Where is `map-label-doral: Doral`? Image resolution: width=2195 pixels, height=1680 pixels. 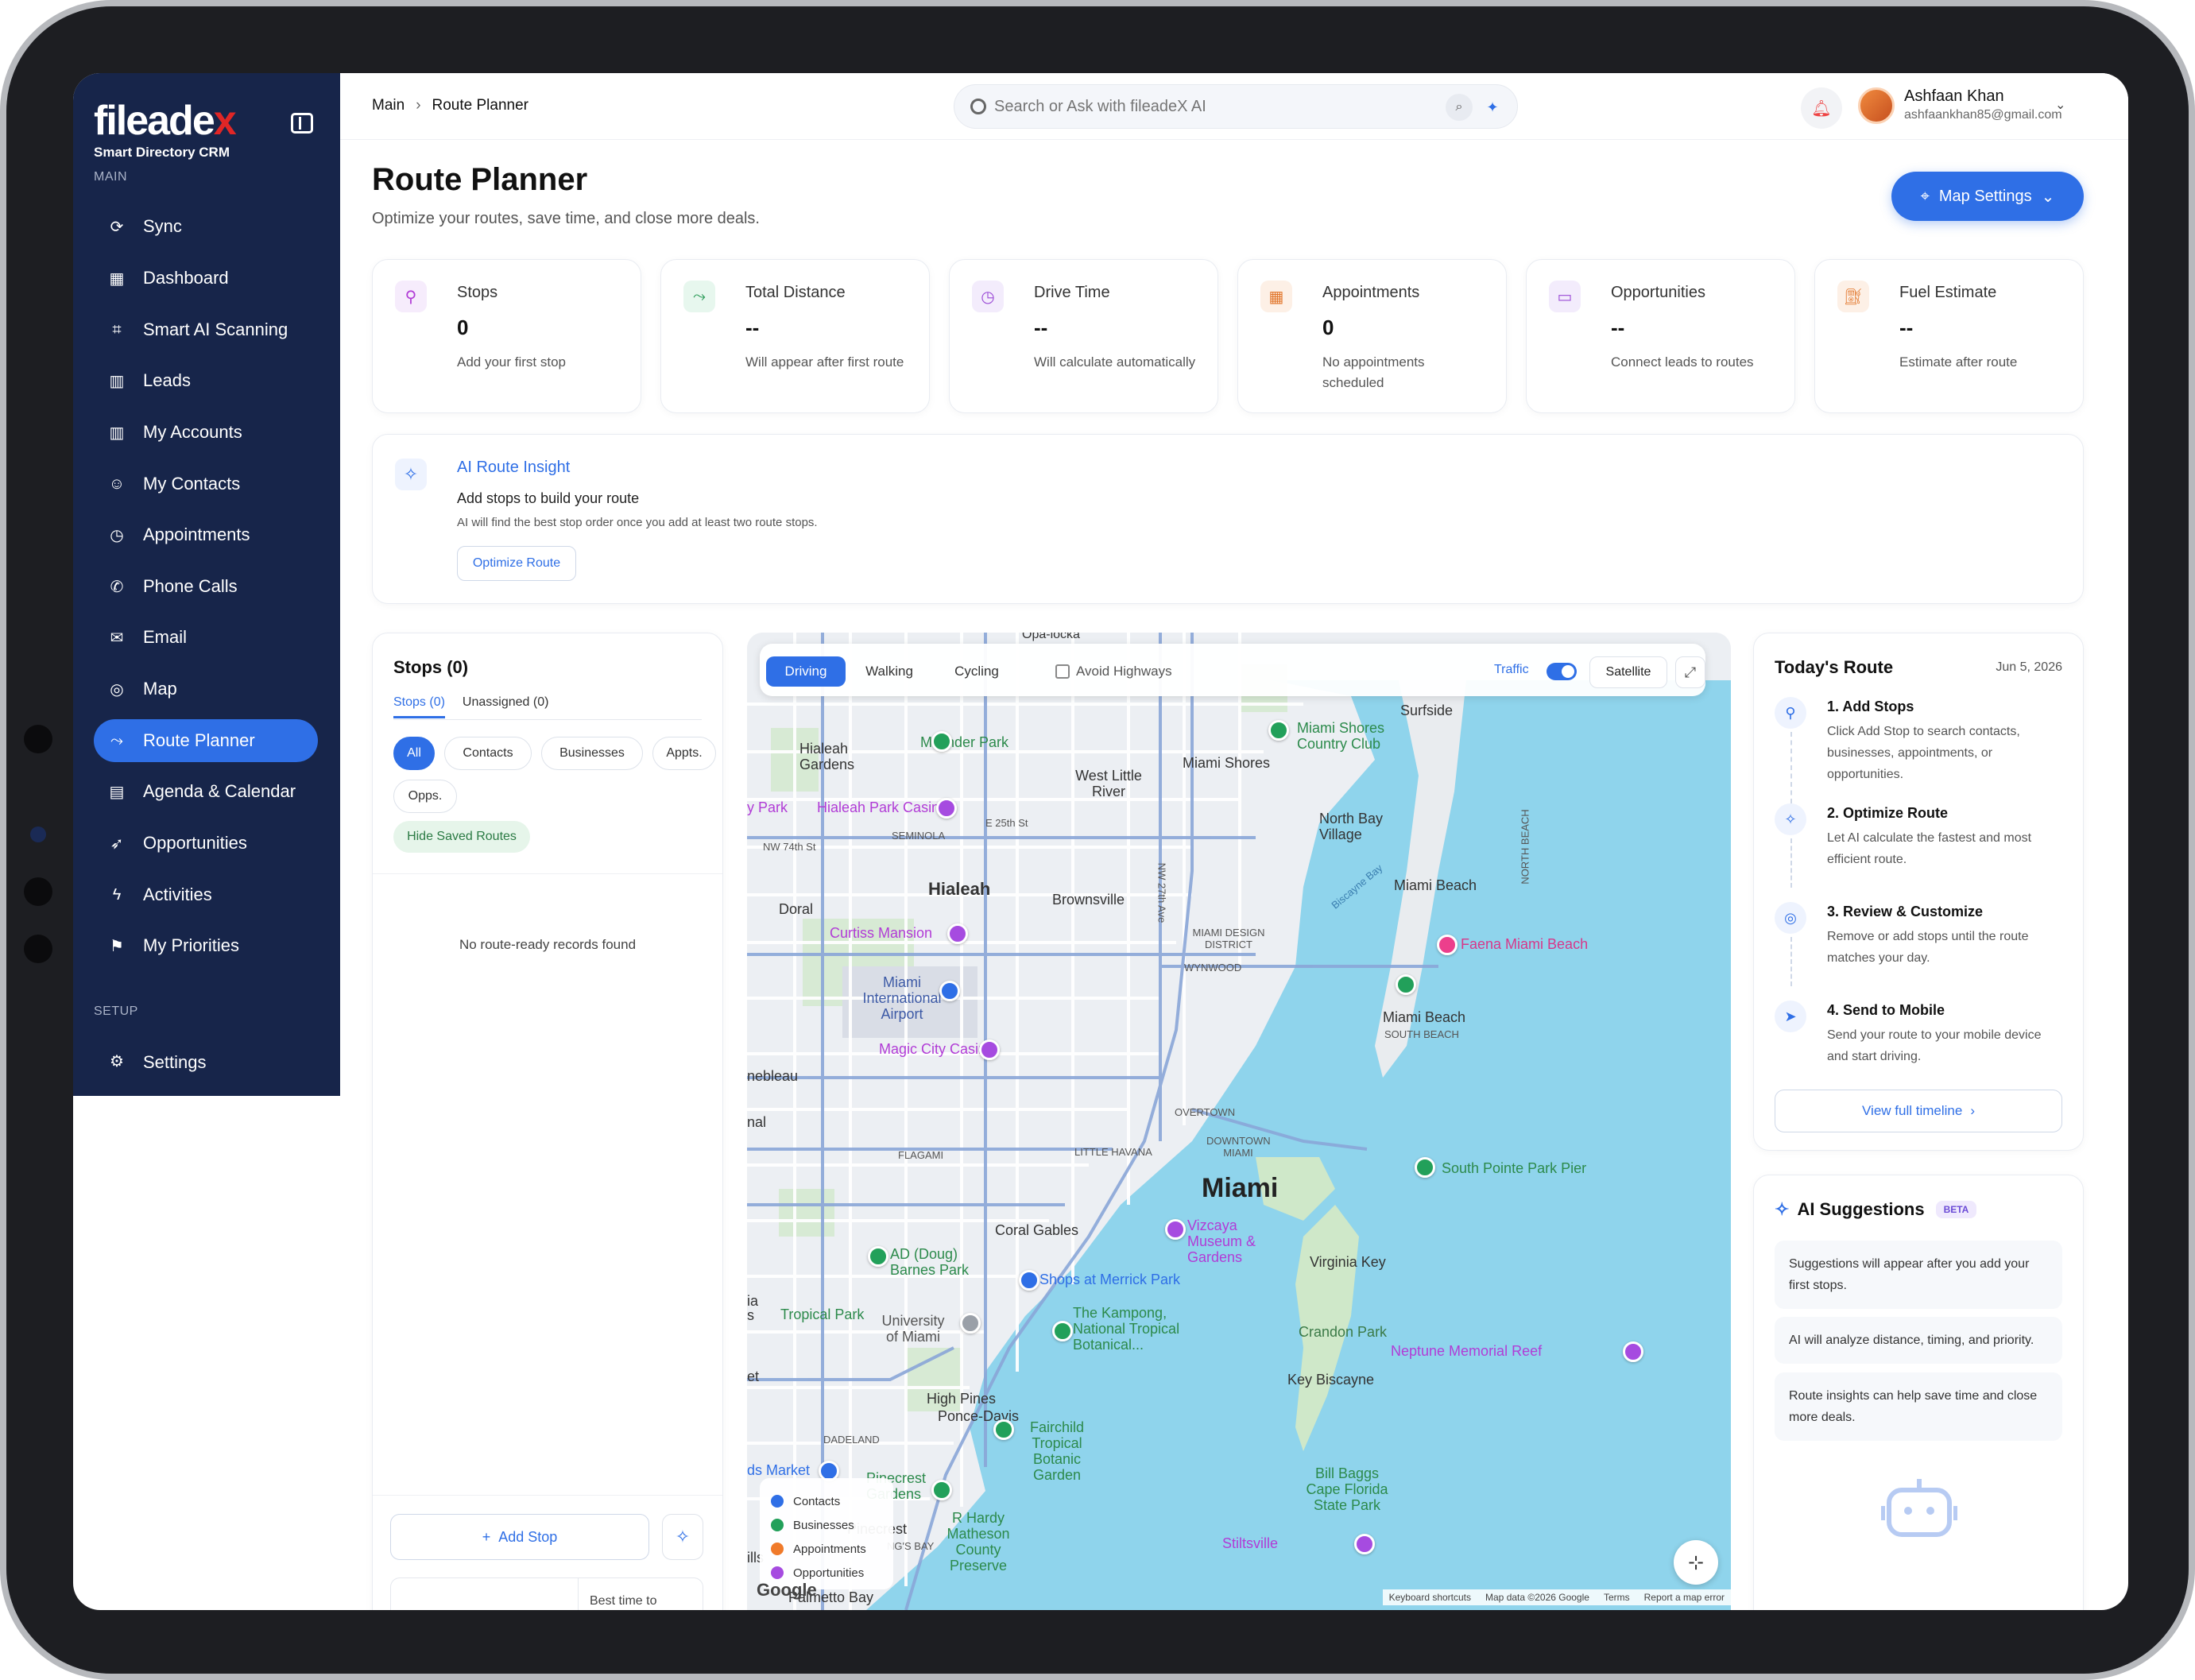 map-label-doral: Doral is located at coordinates (796, 909).